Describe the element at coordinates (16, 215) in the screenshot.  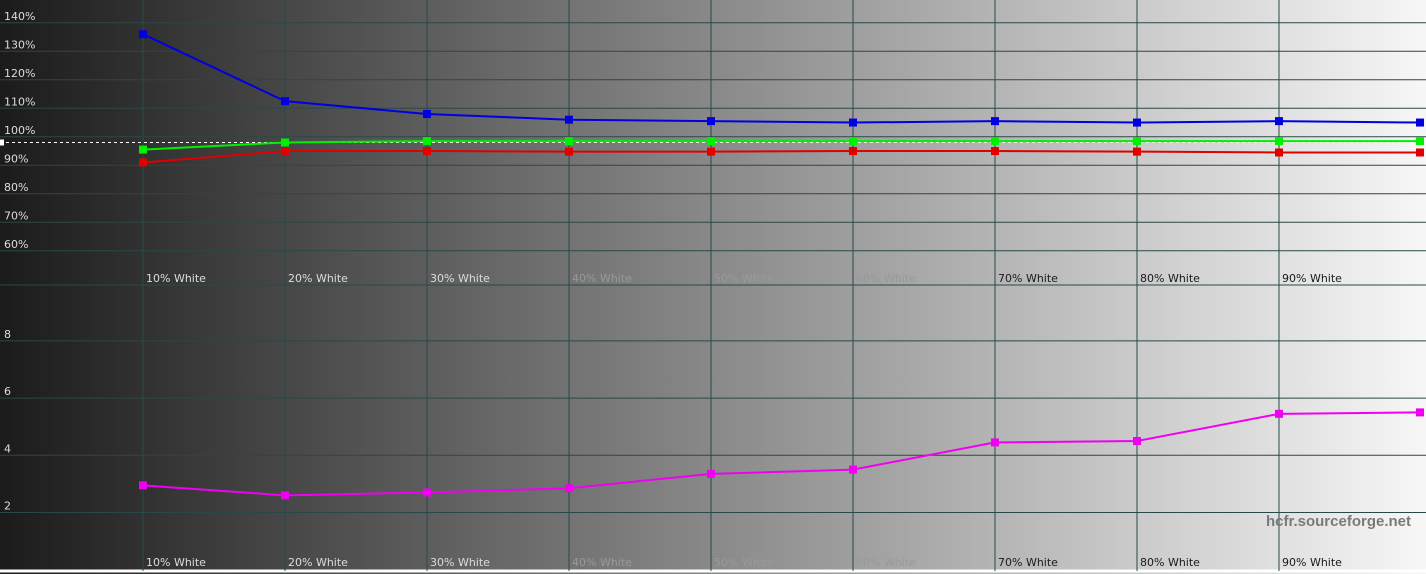
I see `y-tick-label: 70%` at that location.